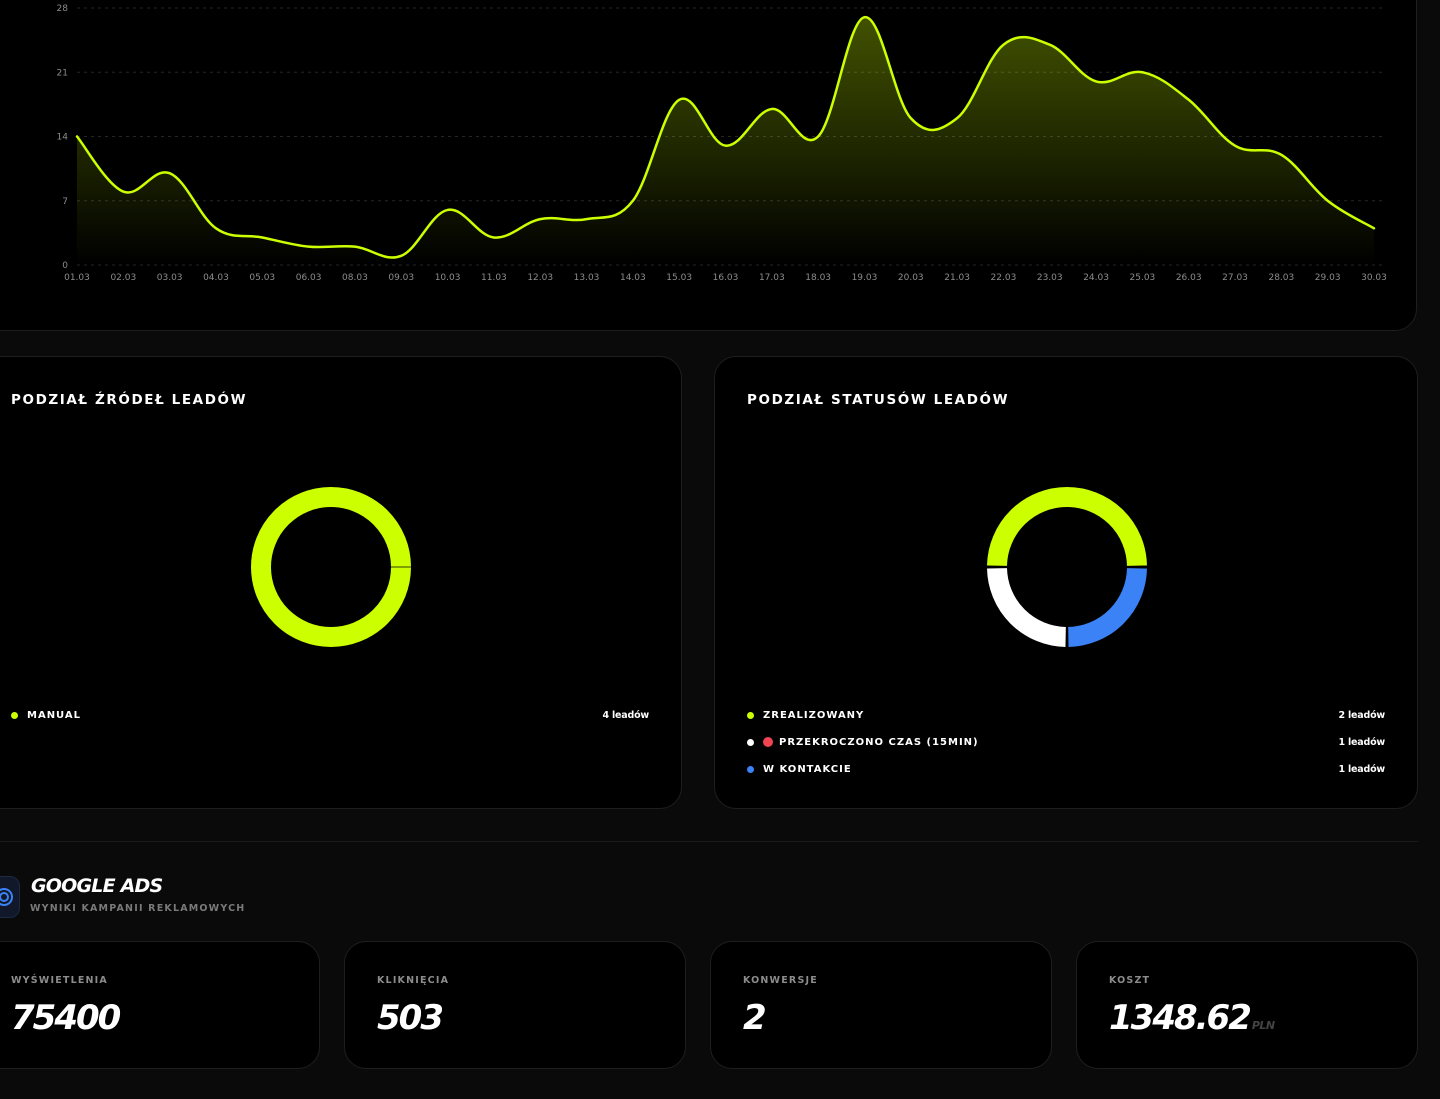 The width and height of the screenshot is (1440, 1099). Describe the element at coordinates (63, 9) in the screenshot. I see `y-tick-label: 28` at that location.